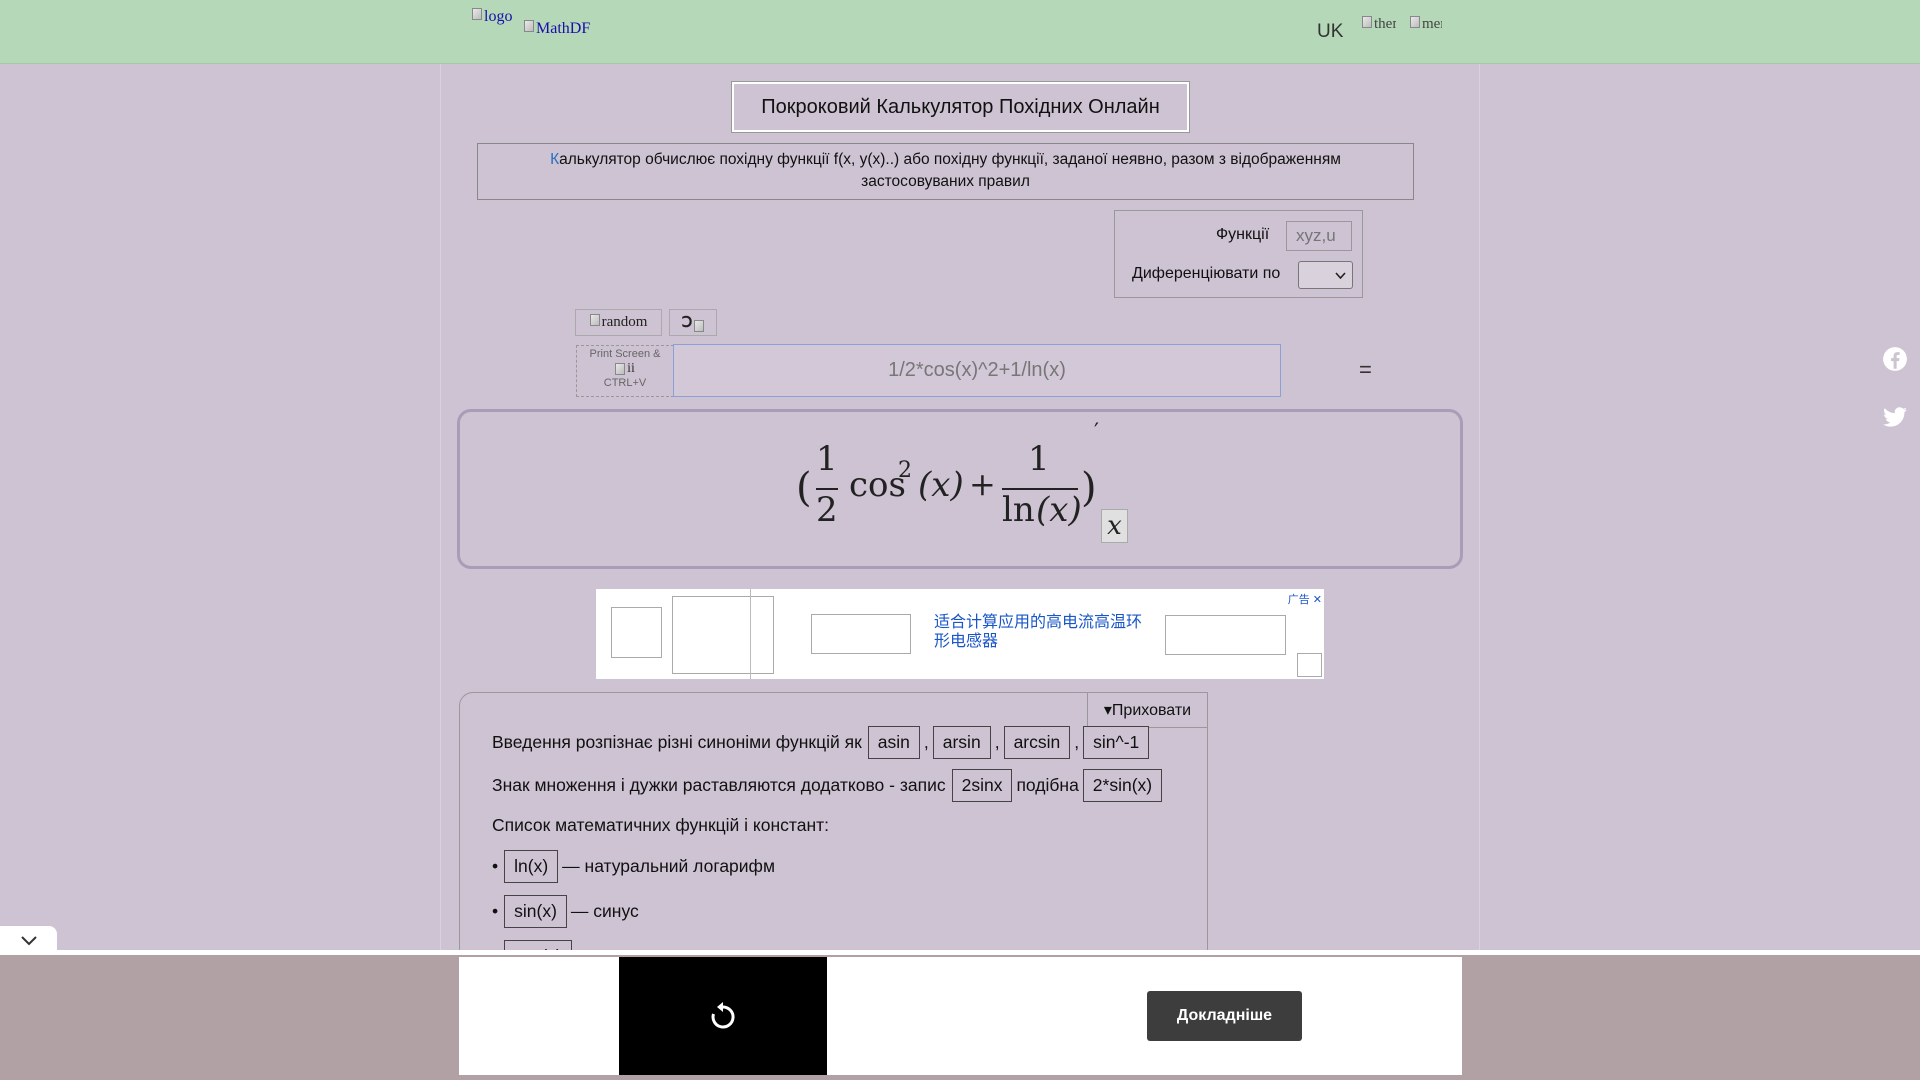 This screenshot has height=1080, width=1920. What do you see at coordinates (1206, 273) in the screenshot?
I see `differentiate-label: Диференціювати по` at bounding box center [1206, 273].